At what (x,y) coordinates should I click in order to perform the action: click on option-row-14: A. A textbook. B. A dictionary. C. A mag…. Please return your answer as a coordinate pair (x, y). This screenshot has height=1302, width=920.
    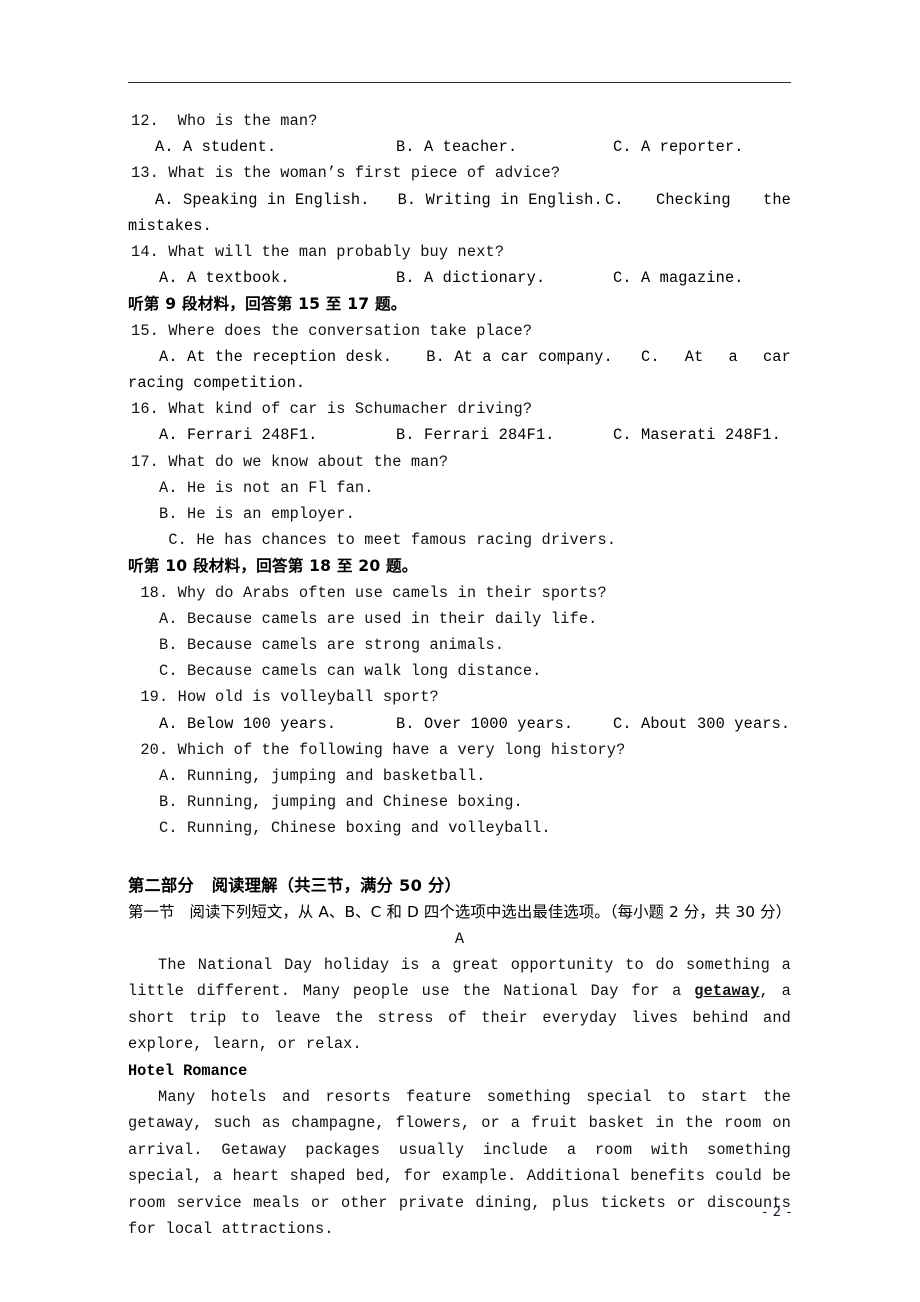
    Looking at the image, I should click on (459, 278).